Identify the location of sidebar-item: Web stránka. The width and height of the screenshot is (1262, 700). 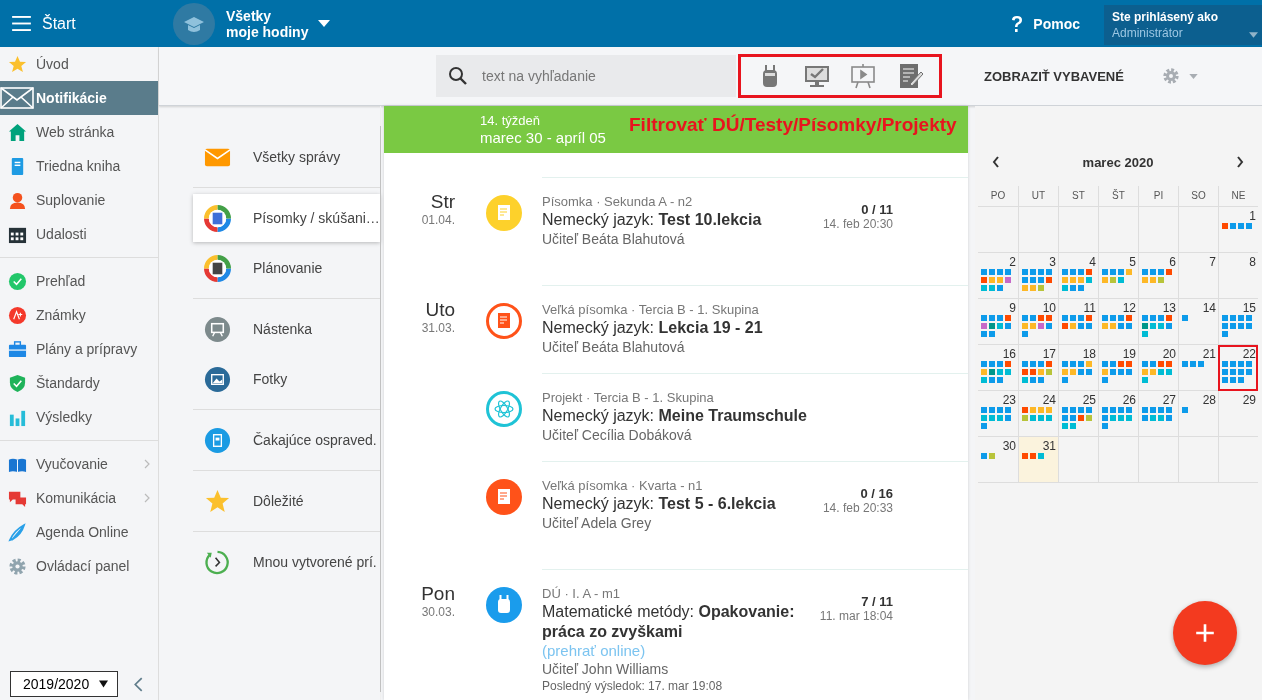
(79, 132).